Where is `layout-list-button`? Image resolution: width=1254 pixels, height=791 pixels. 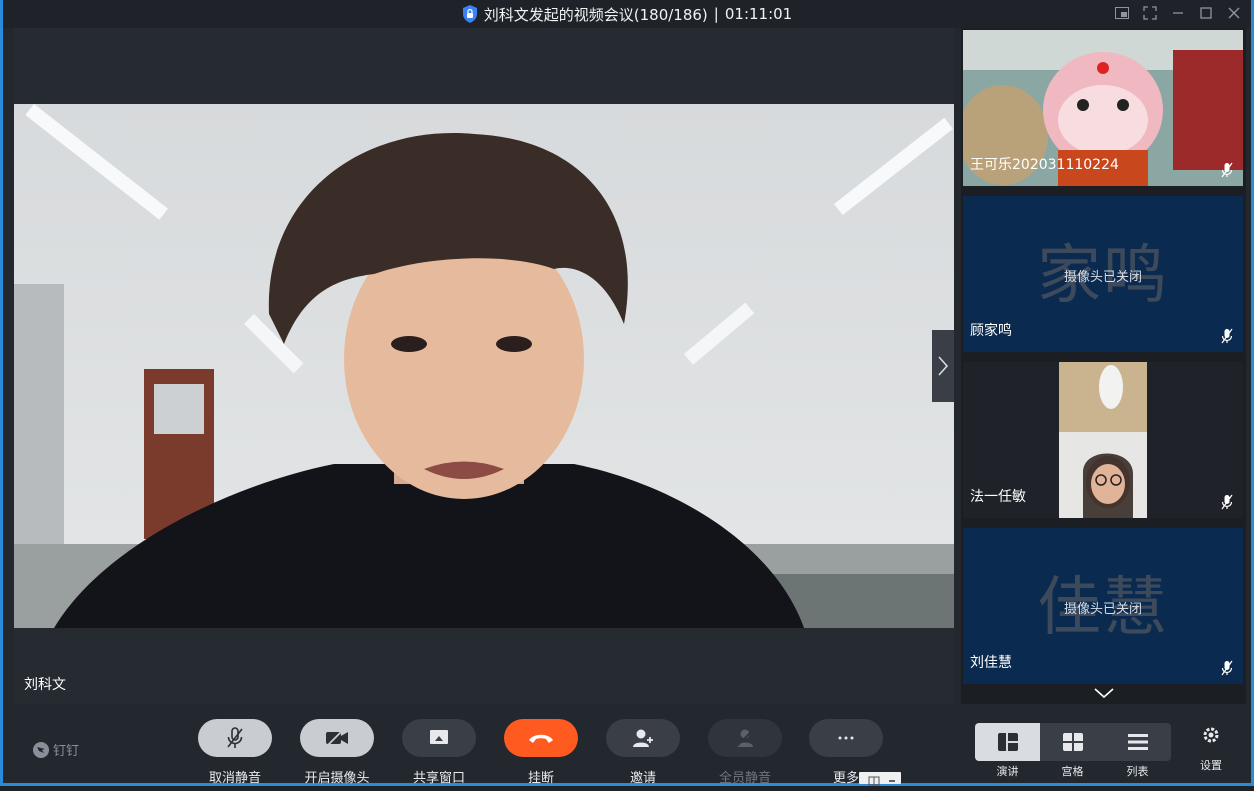 layout-list-button is located at coordinates (1137, 742).